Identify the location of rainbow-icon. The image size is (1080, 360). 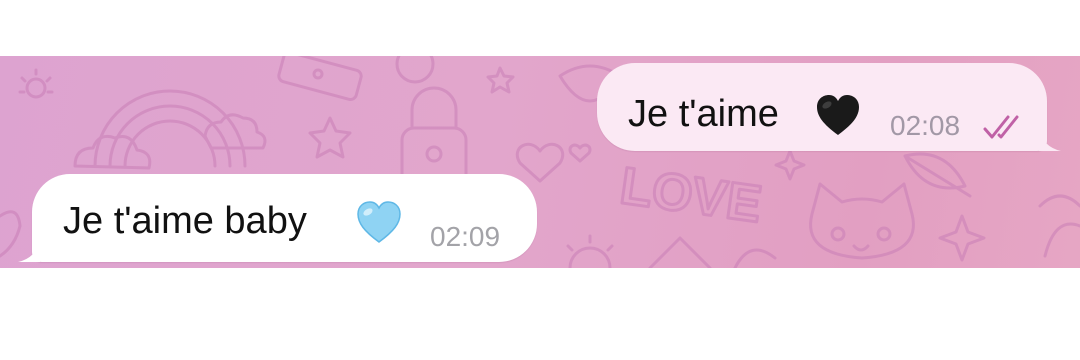
(170, 128).